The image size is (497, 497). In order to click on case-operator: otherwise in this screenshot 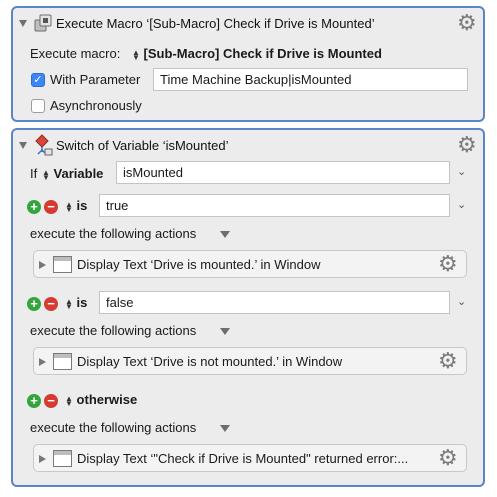, I will do `click(107, 399)`.